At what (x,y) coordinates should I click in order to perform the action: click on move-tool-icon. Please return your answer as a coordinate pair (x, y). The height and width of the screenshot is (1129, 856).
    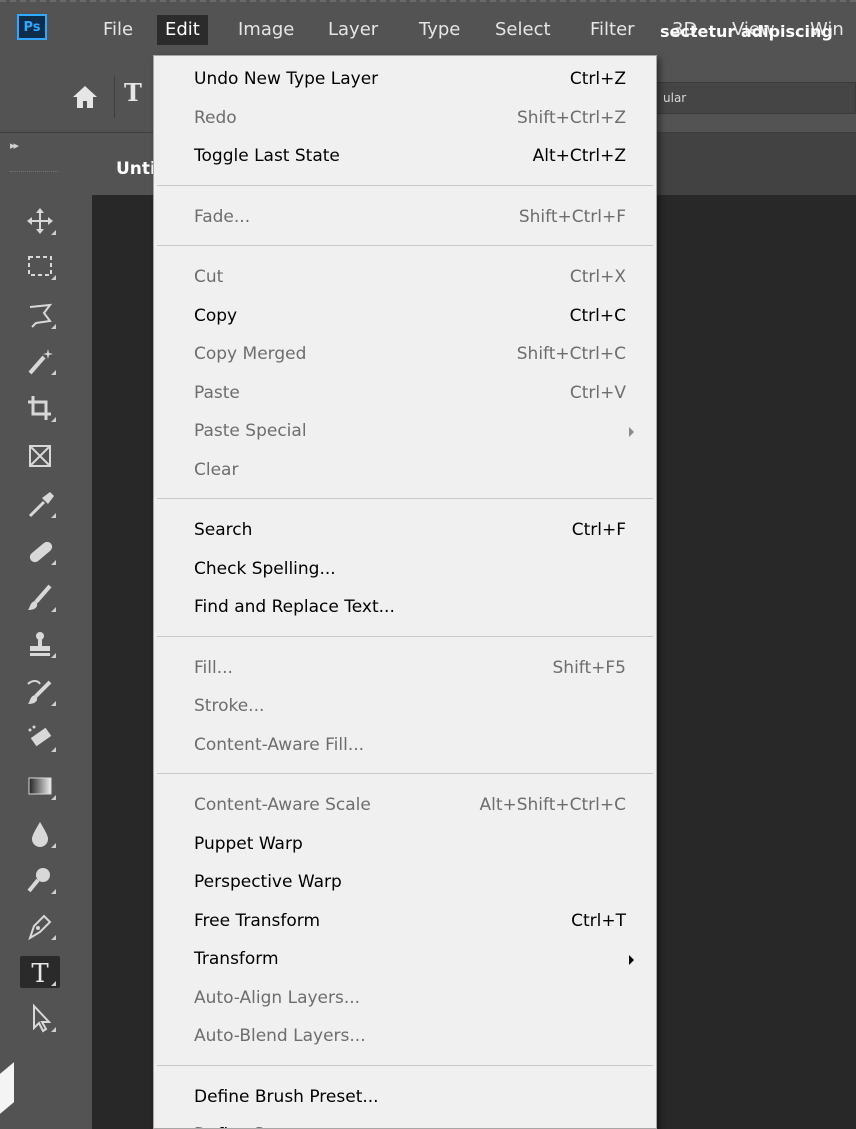
    Looking at the image, I should click on (40, 221).